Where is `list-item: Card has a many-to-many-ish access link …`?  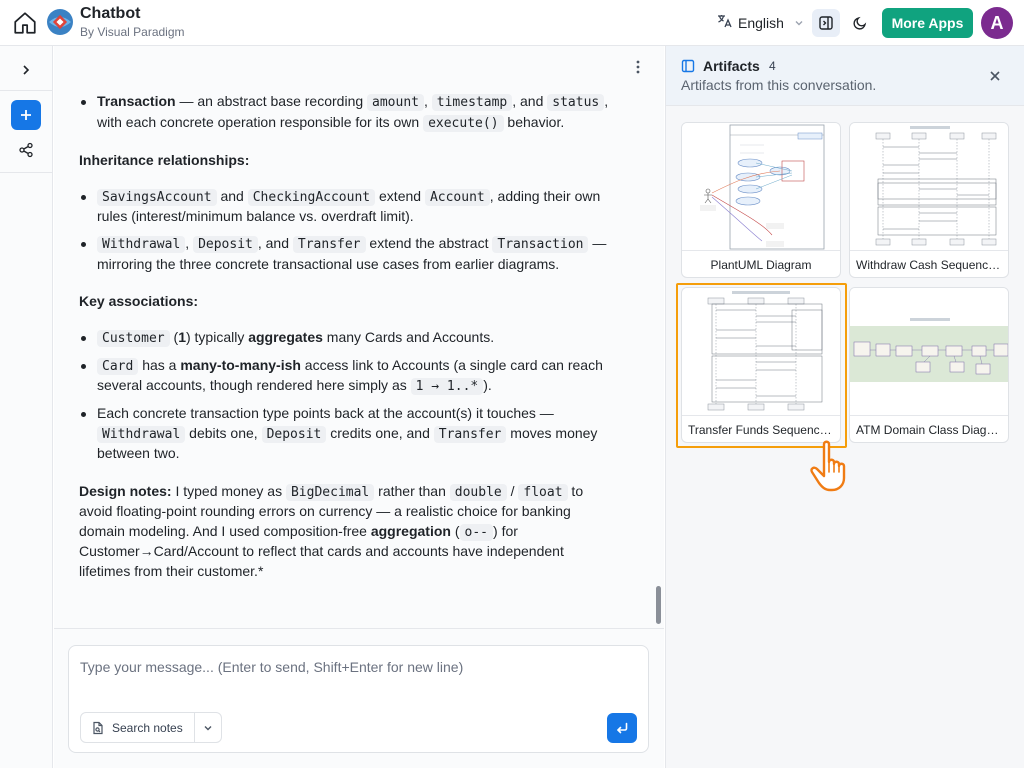 list-item: Card has a many-to-many-ish access link … is located at coordinates (349, 376).